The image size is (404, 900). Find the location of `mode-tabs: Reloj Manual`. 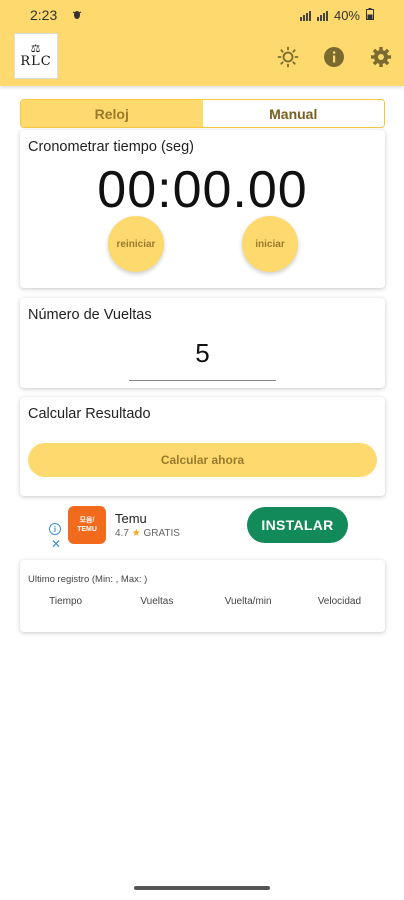

mode-tabs: Reloj Manual is located at coordinates (202, 113).